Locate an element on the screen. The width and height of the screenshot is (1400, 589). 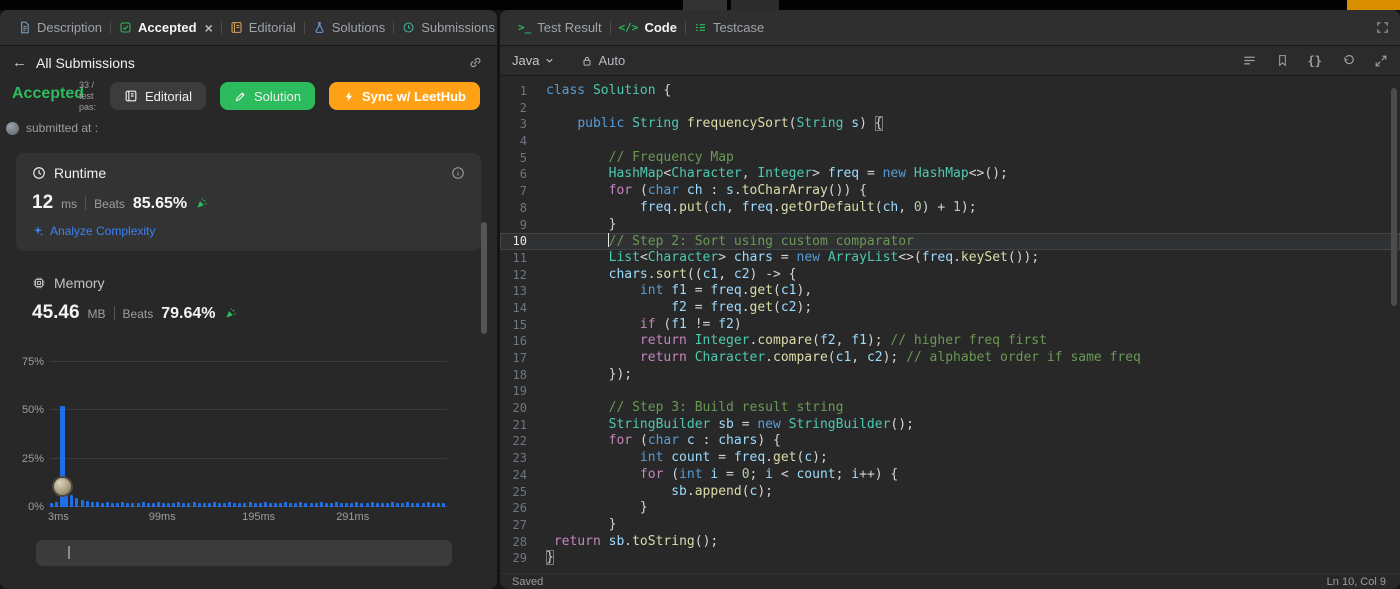
code-line: 22 for (char c : chars) { is located at coordinates (950, 441).